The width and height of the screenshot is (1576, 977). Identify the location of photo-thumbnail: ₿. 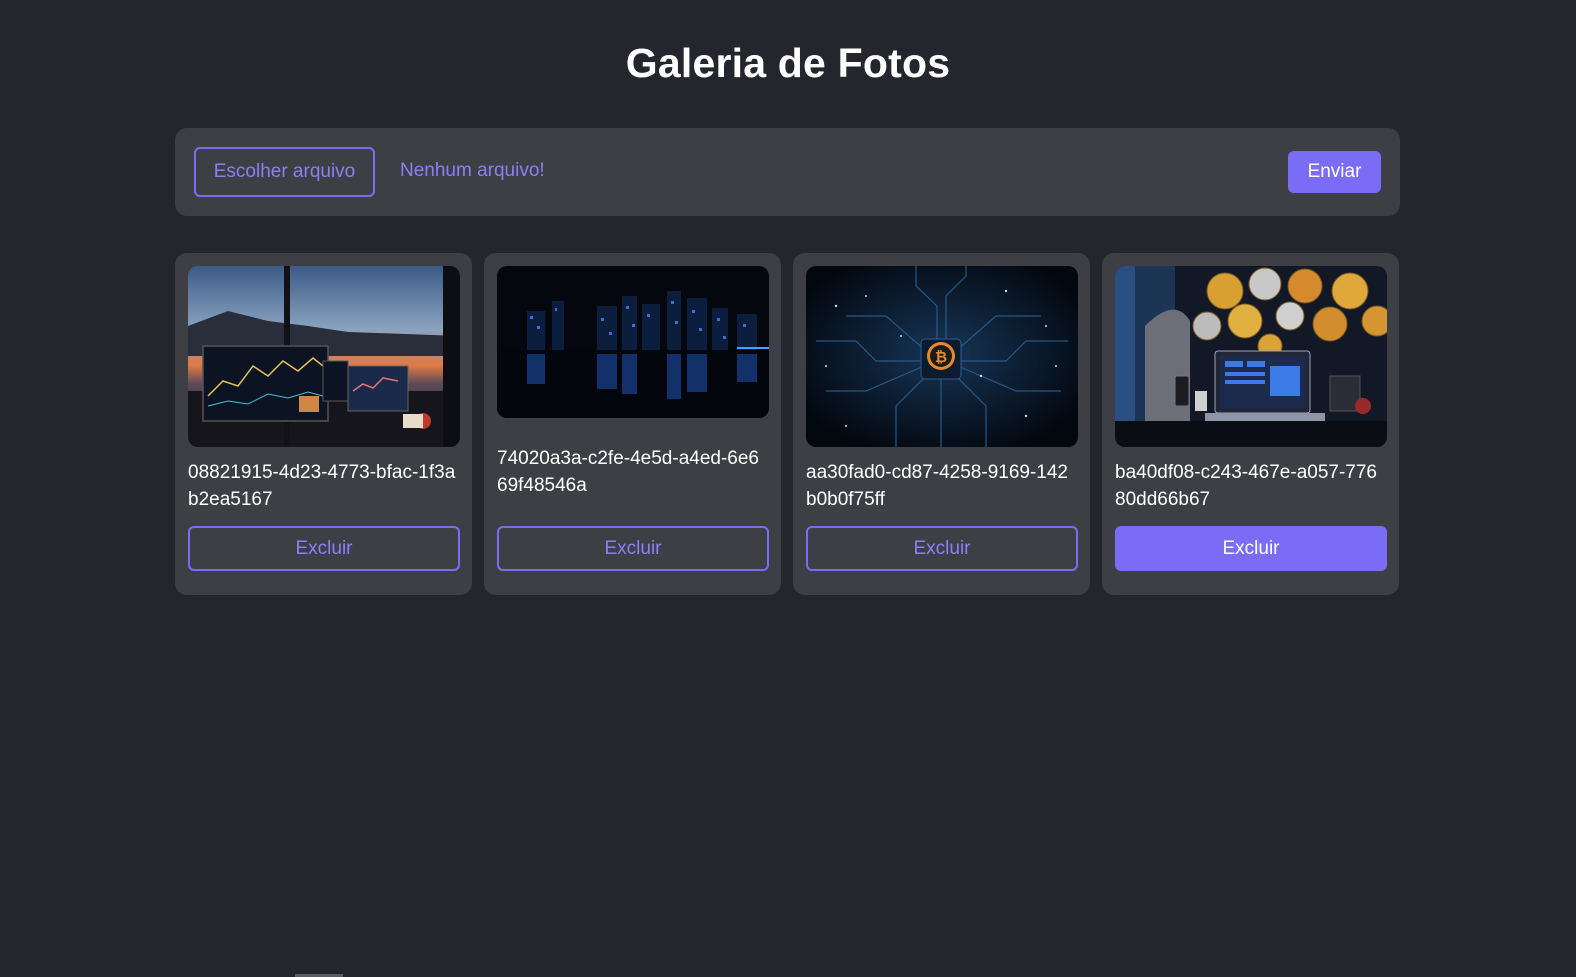
(942, 356).